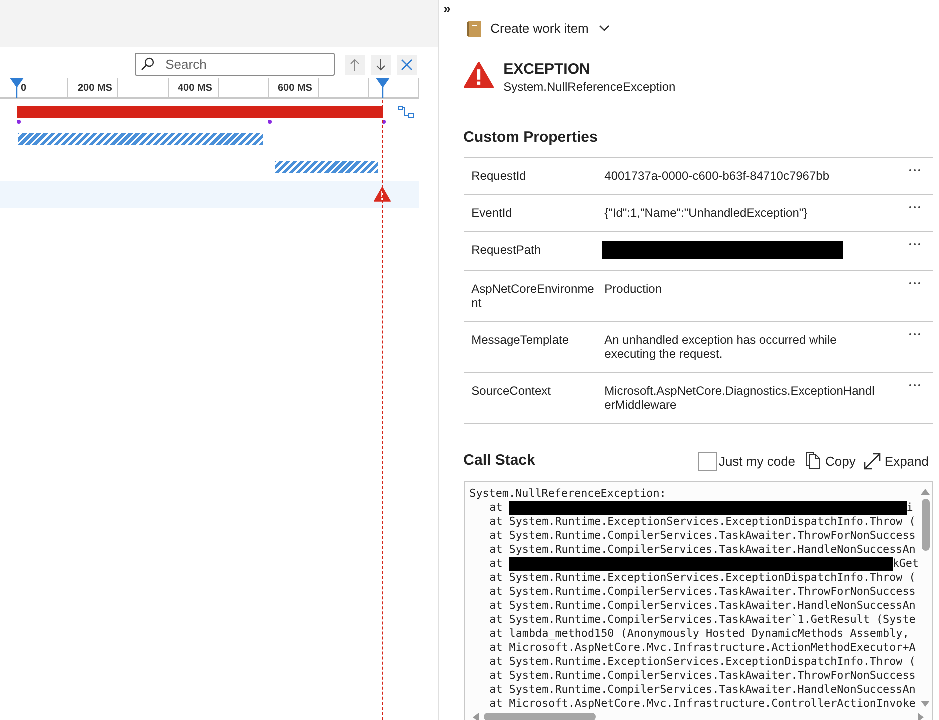 The width and height of the screenshot is (939, 720). Describe the element at coordinates (473, 28) in the screenshot. I see `notebook-icon` at that location.